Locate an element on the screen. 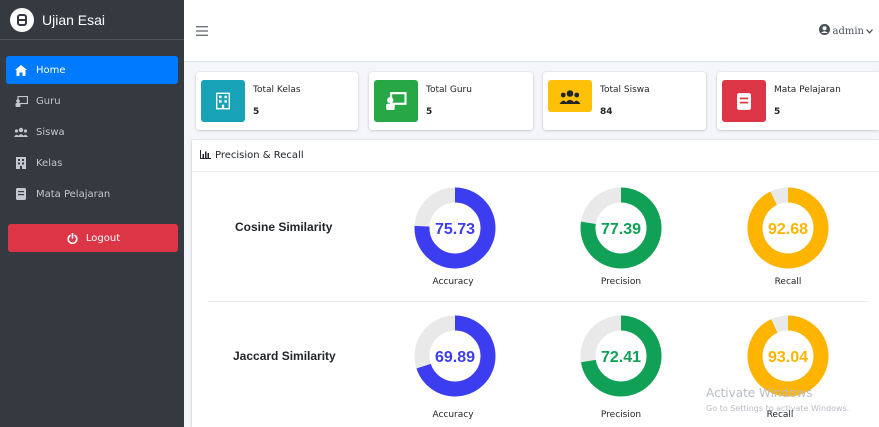 Image resolution: width=879 pixels, height=427 pixels. sidebar-item-mata-pelajaran: Mata Pelajaran is located at coordinates (92, 194).